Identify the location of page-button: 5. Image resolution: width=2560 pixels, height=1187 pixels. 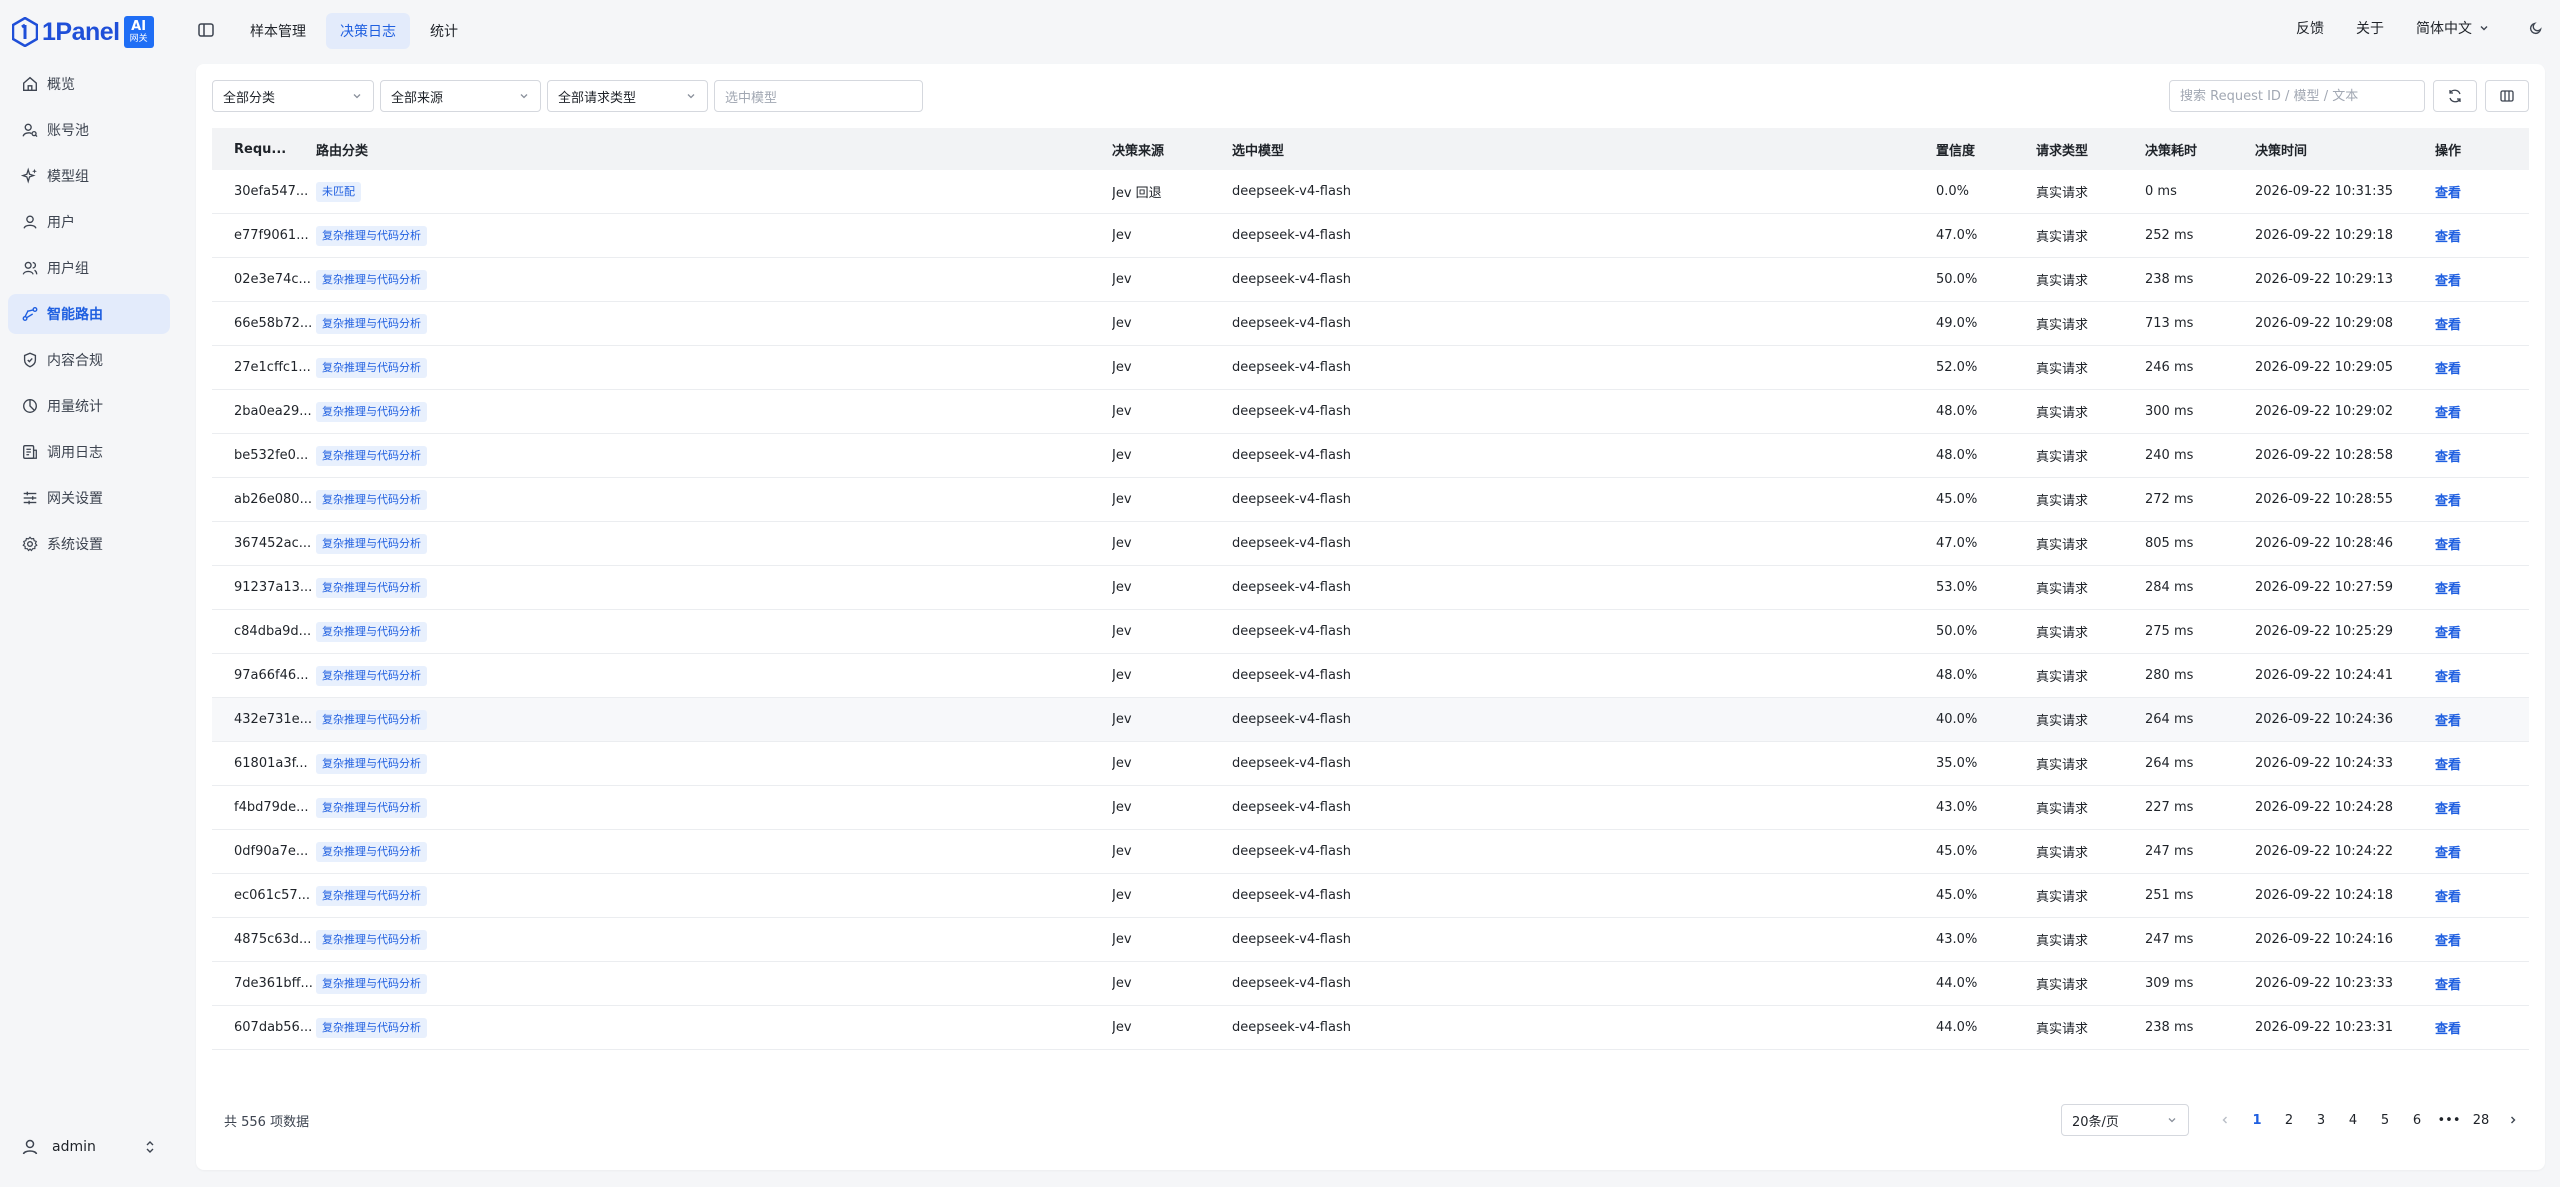
(2385, 1120).